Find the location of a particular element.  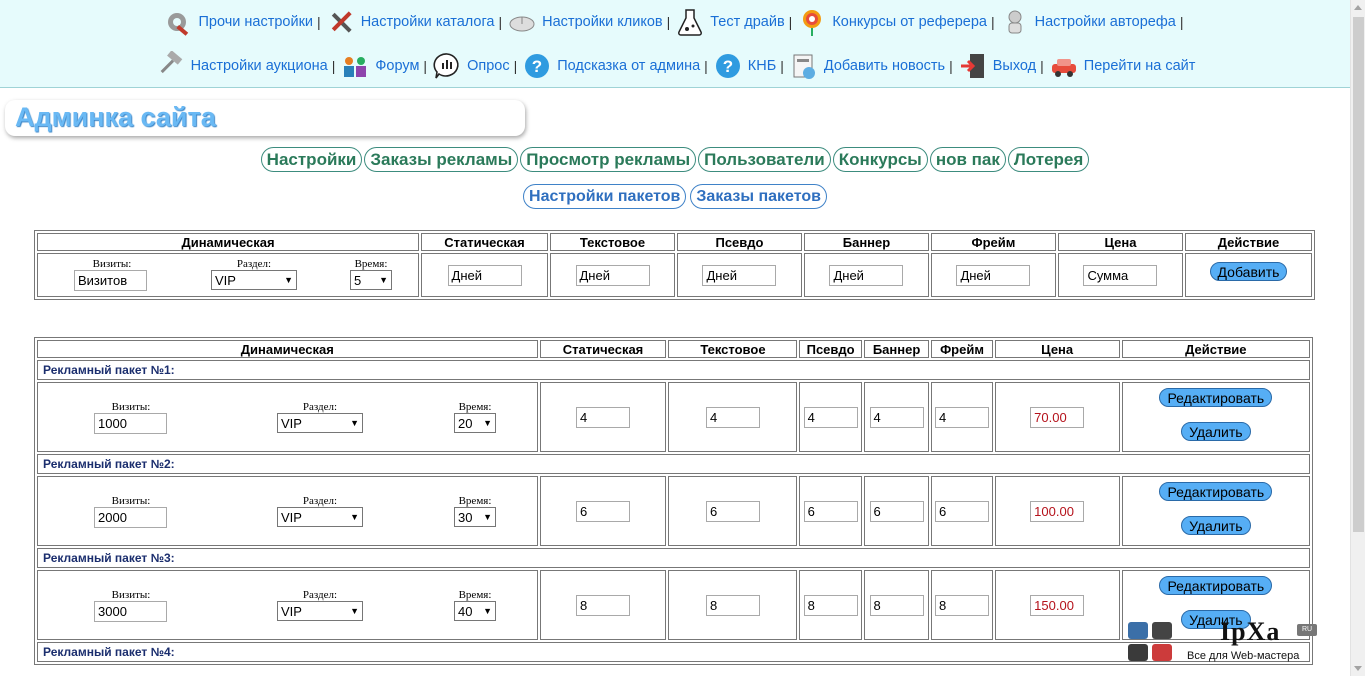

pseudo-input: 6 is located at coordinates (830, 511).